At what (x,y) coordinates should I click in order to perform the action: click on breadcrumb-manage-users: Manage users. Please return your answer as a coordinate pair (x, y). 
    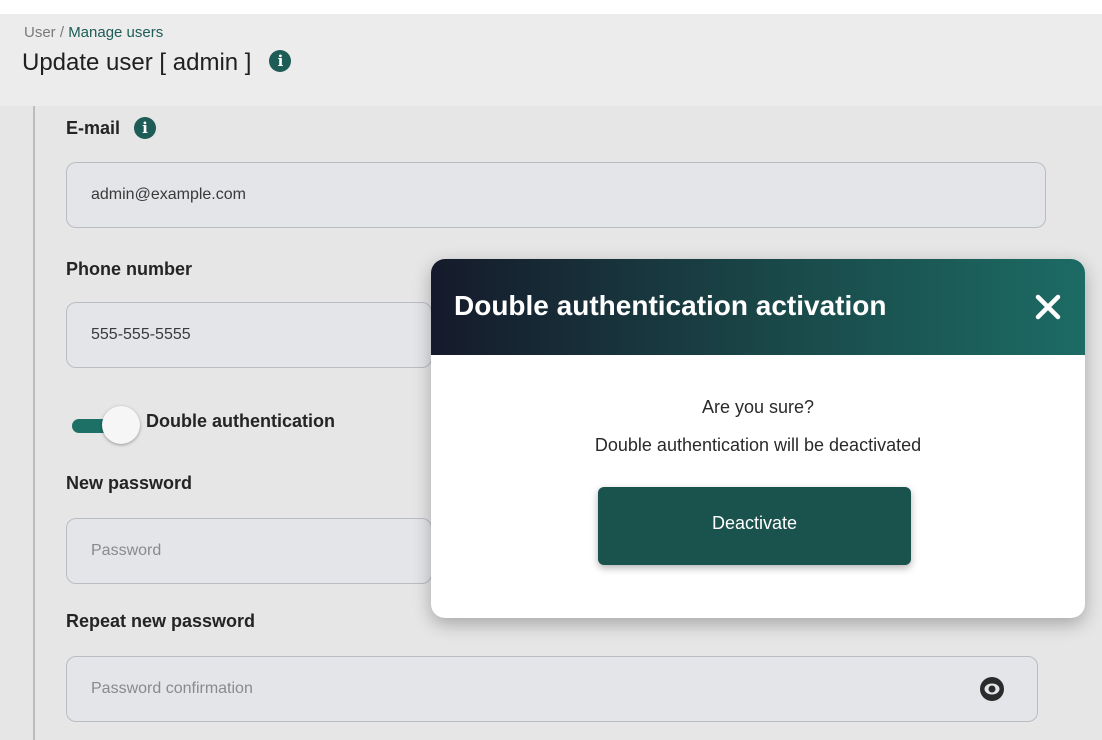
    Looking at the image, I should click on (115, 32).